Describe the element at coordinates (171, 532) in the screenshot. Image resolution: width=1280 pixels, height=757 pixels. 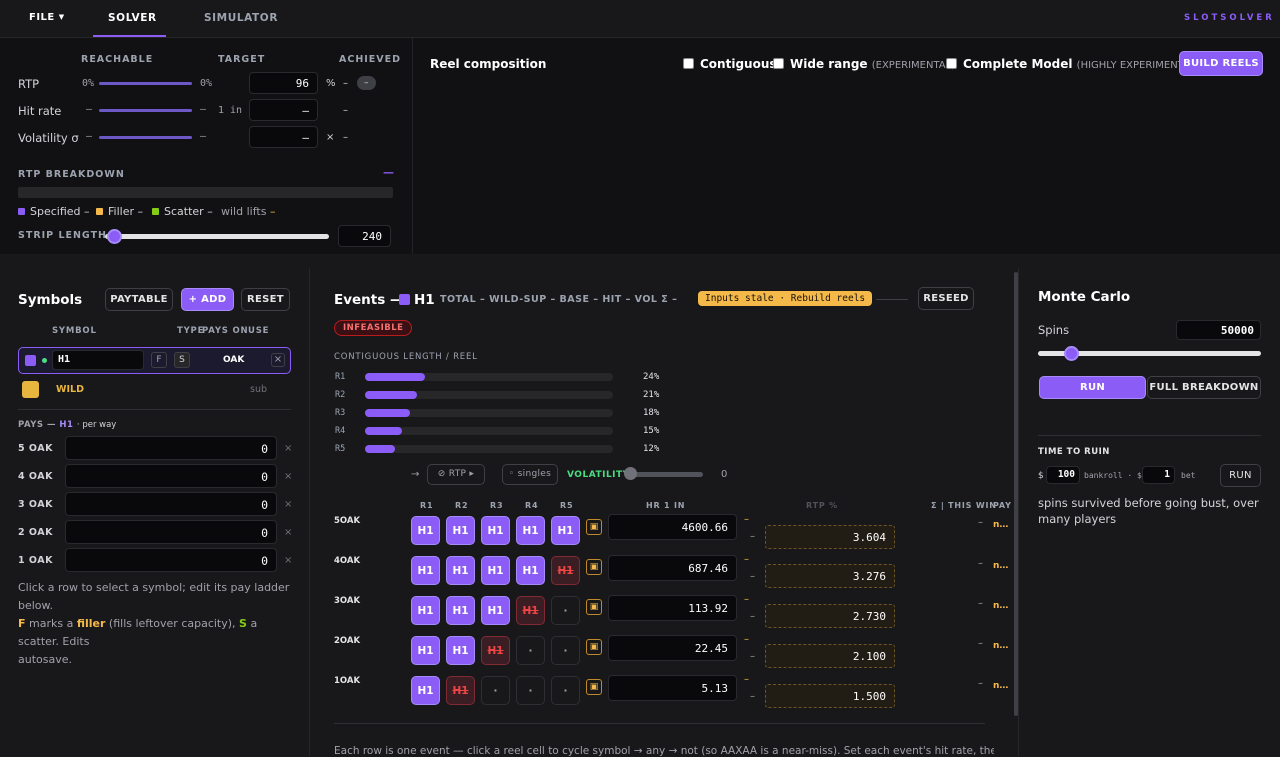
I see `pay-input-2oak: 0` at that location.